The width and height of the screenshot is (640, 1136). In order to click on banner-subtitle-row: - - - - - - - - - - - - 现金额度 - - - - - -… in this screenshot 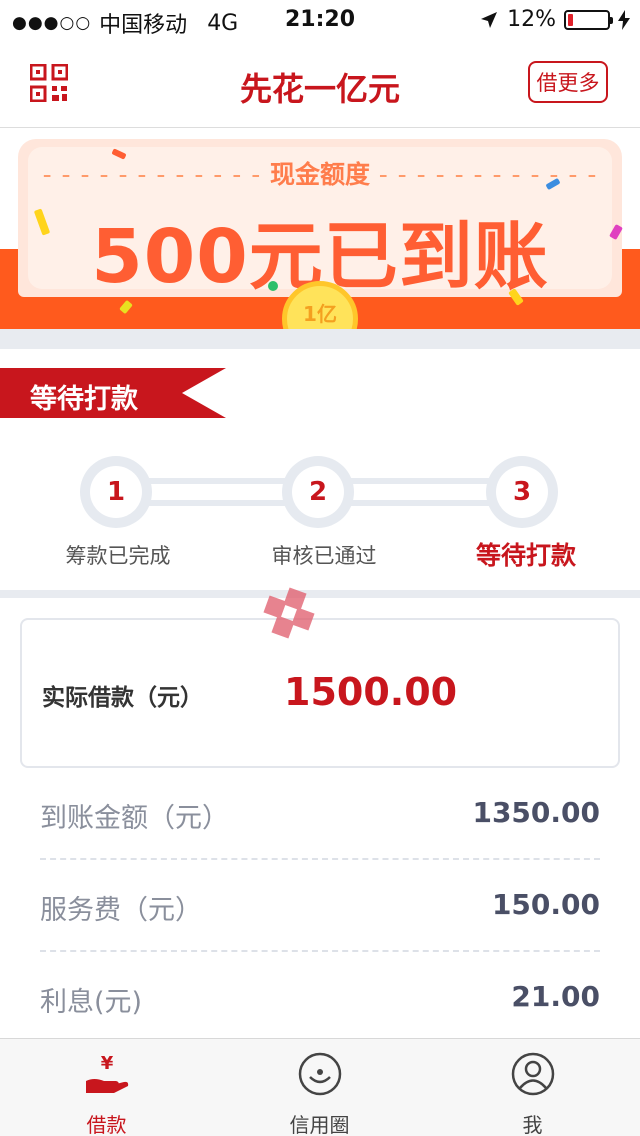, I will do `click(320, 173)`.